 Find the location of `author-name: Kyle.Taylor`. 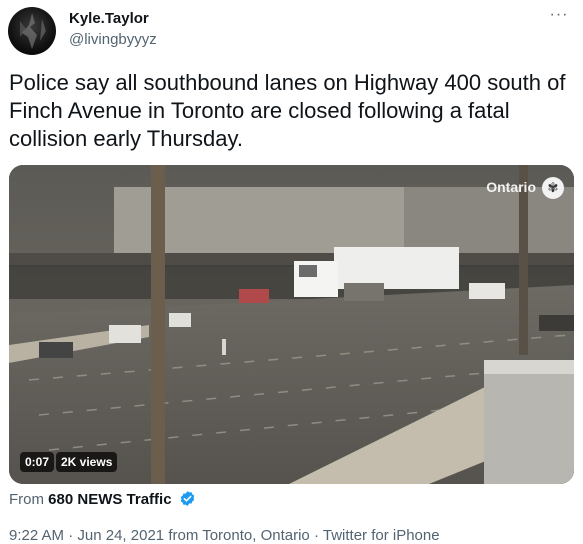

author-name: Kyle.Taylor is located at coordinates (109, 18).